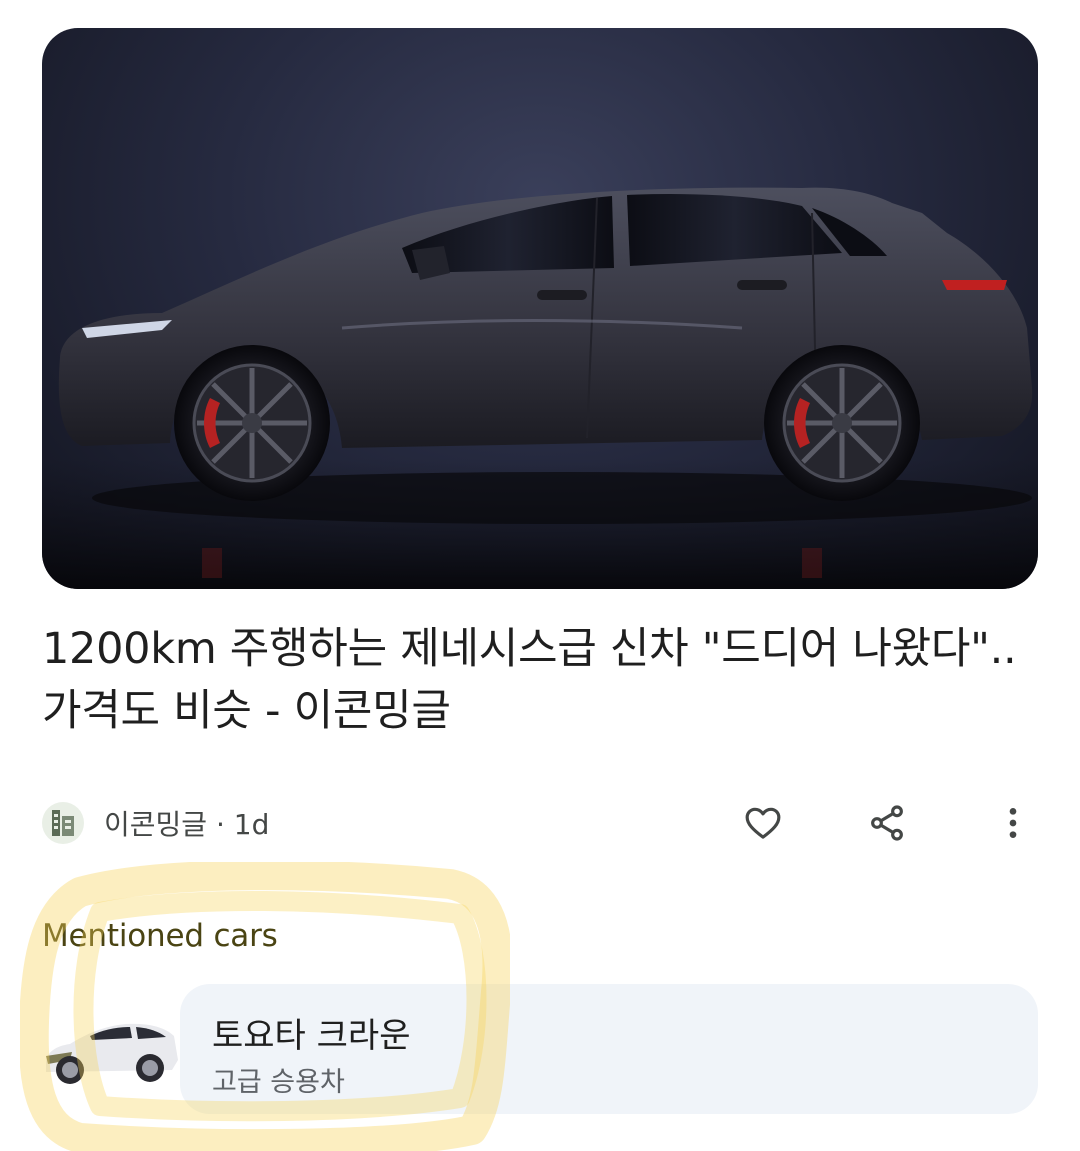 Image resolution: width=1080 pixels, height=1151 pixels. I want to click on article-actions, so click(887, 823).